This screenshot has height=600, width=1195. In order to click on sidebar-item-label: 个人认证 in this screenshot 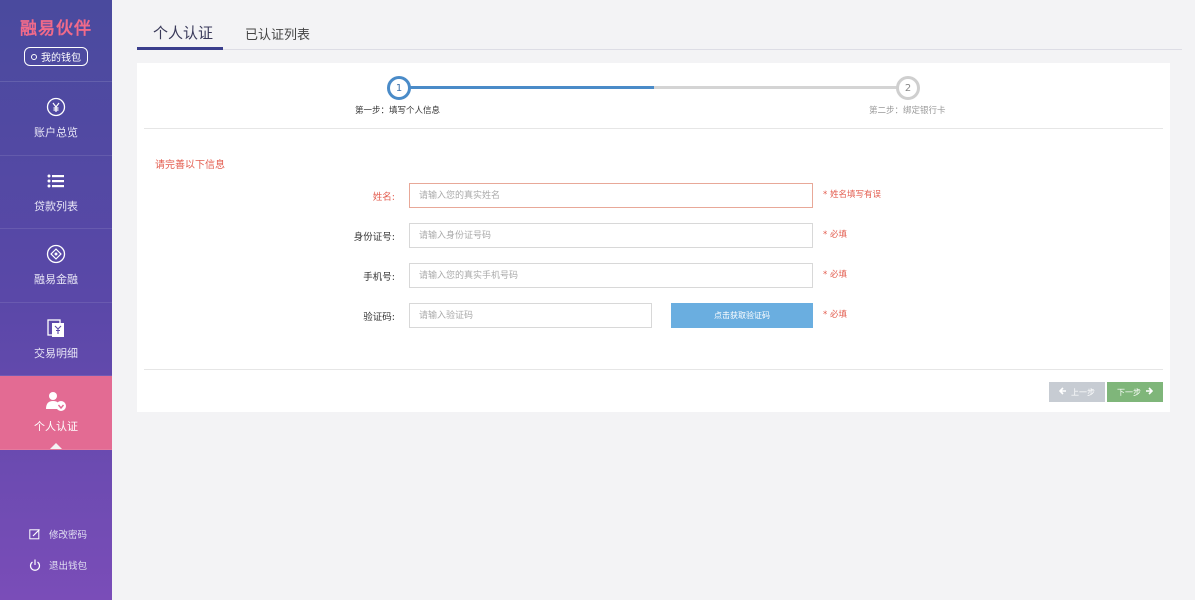, I will do `click(56, 427)`.